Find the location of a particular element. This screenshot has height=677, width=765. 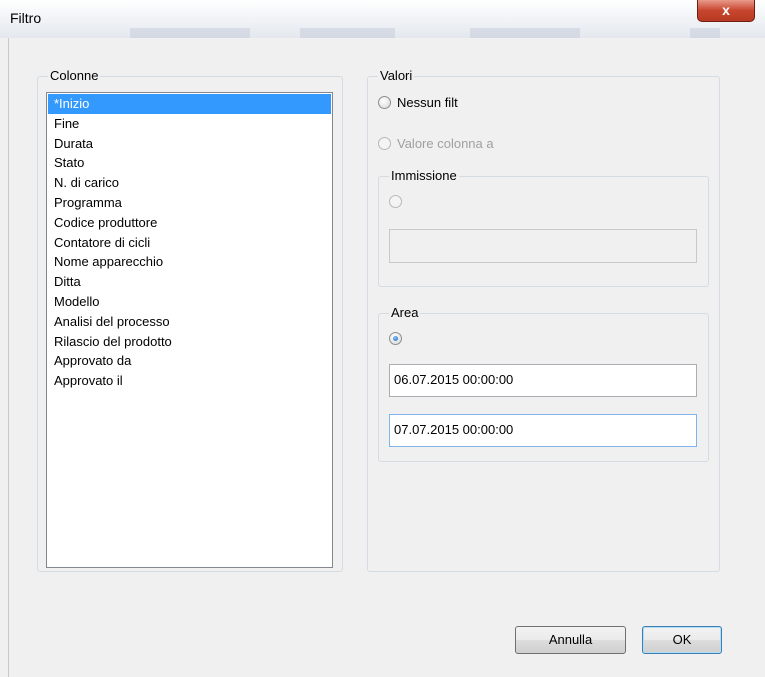

column-value-label: Valore colonna a is located at coordinates (445, 143).